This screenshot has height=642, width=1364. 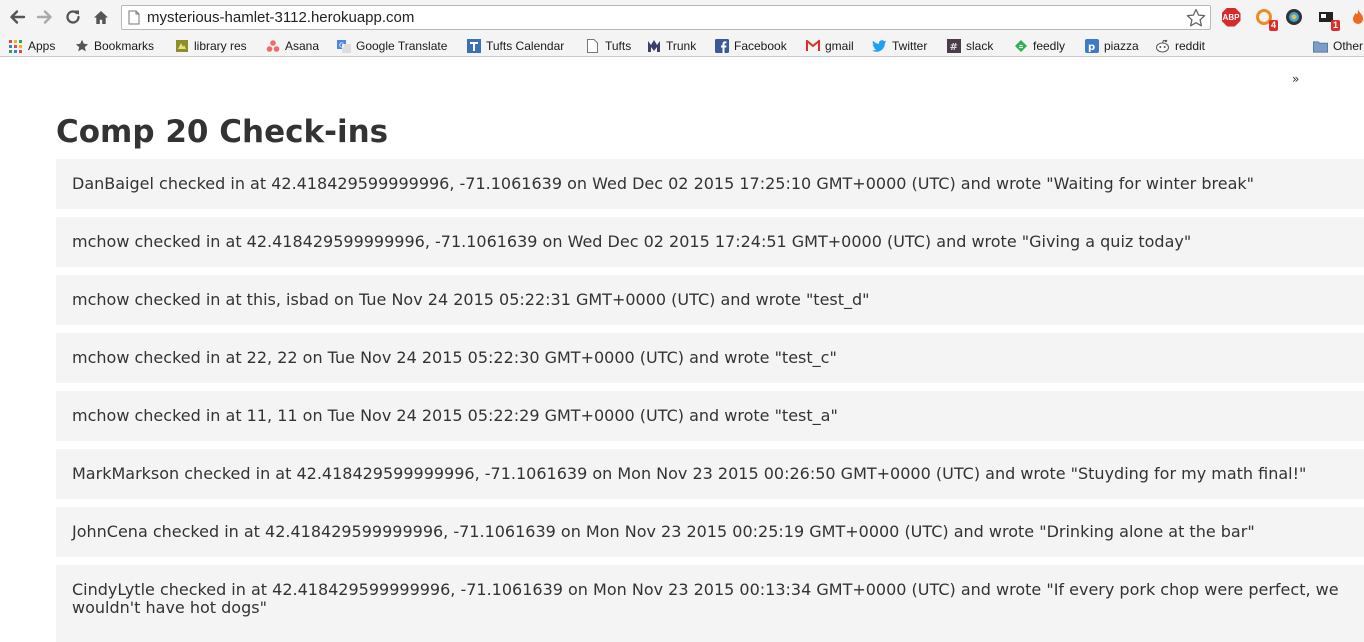 I want to click on apps-grid-icon, so click(x=15, y=46).